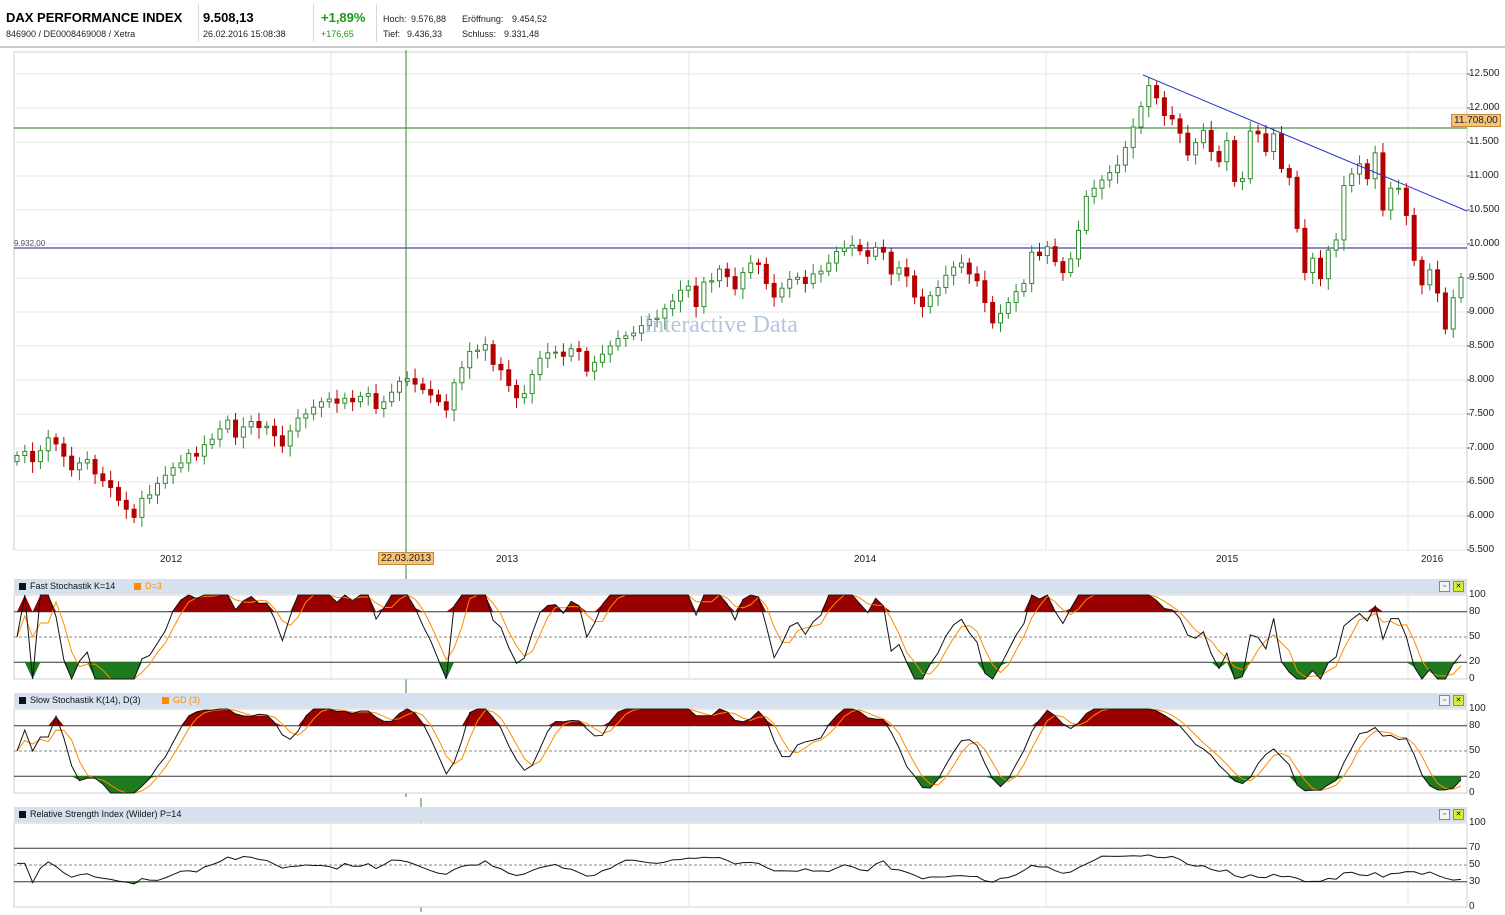 Image resolution: width=1505 pixels, height=915 pixels. Describe the element at coordinates (1227, 559) in the screenshot. I see `x-tick-label: 2015` at that location.